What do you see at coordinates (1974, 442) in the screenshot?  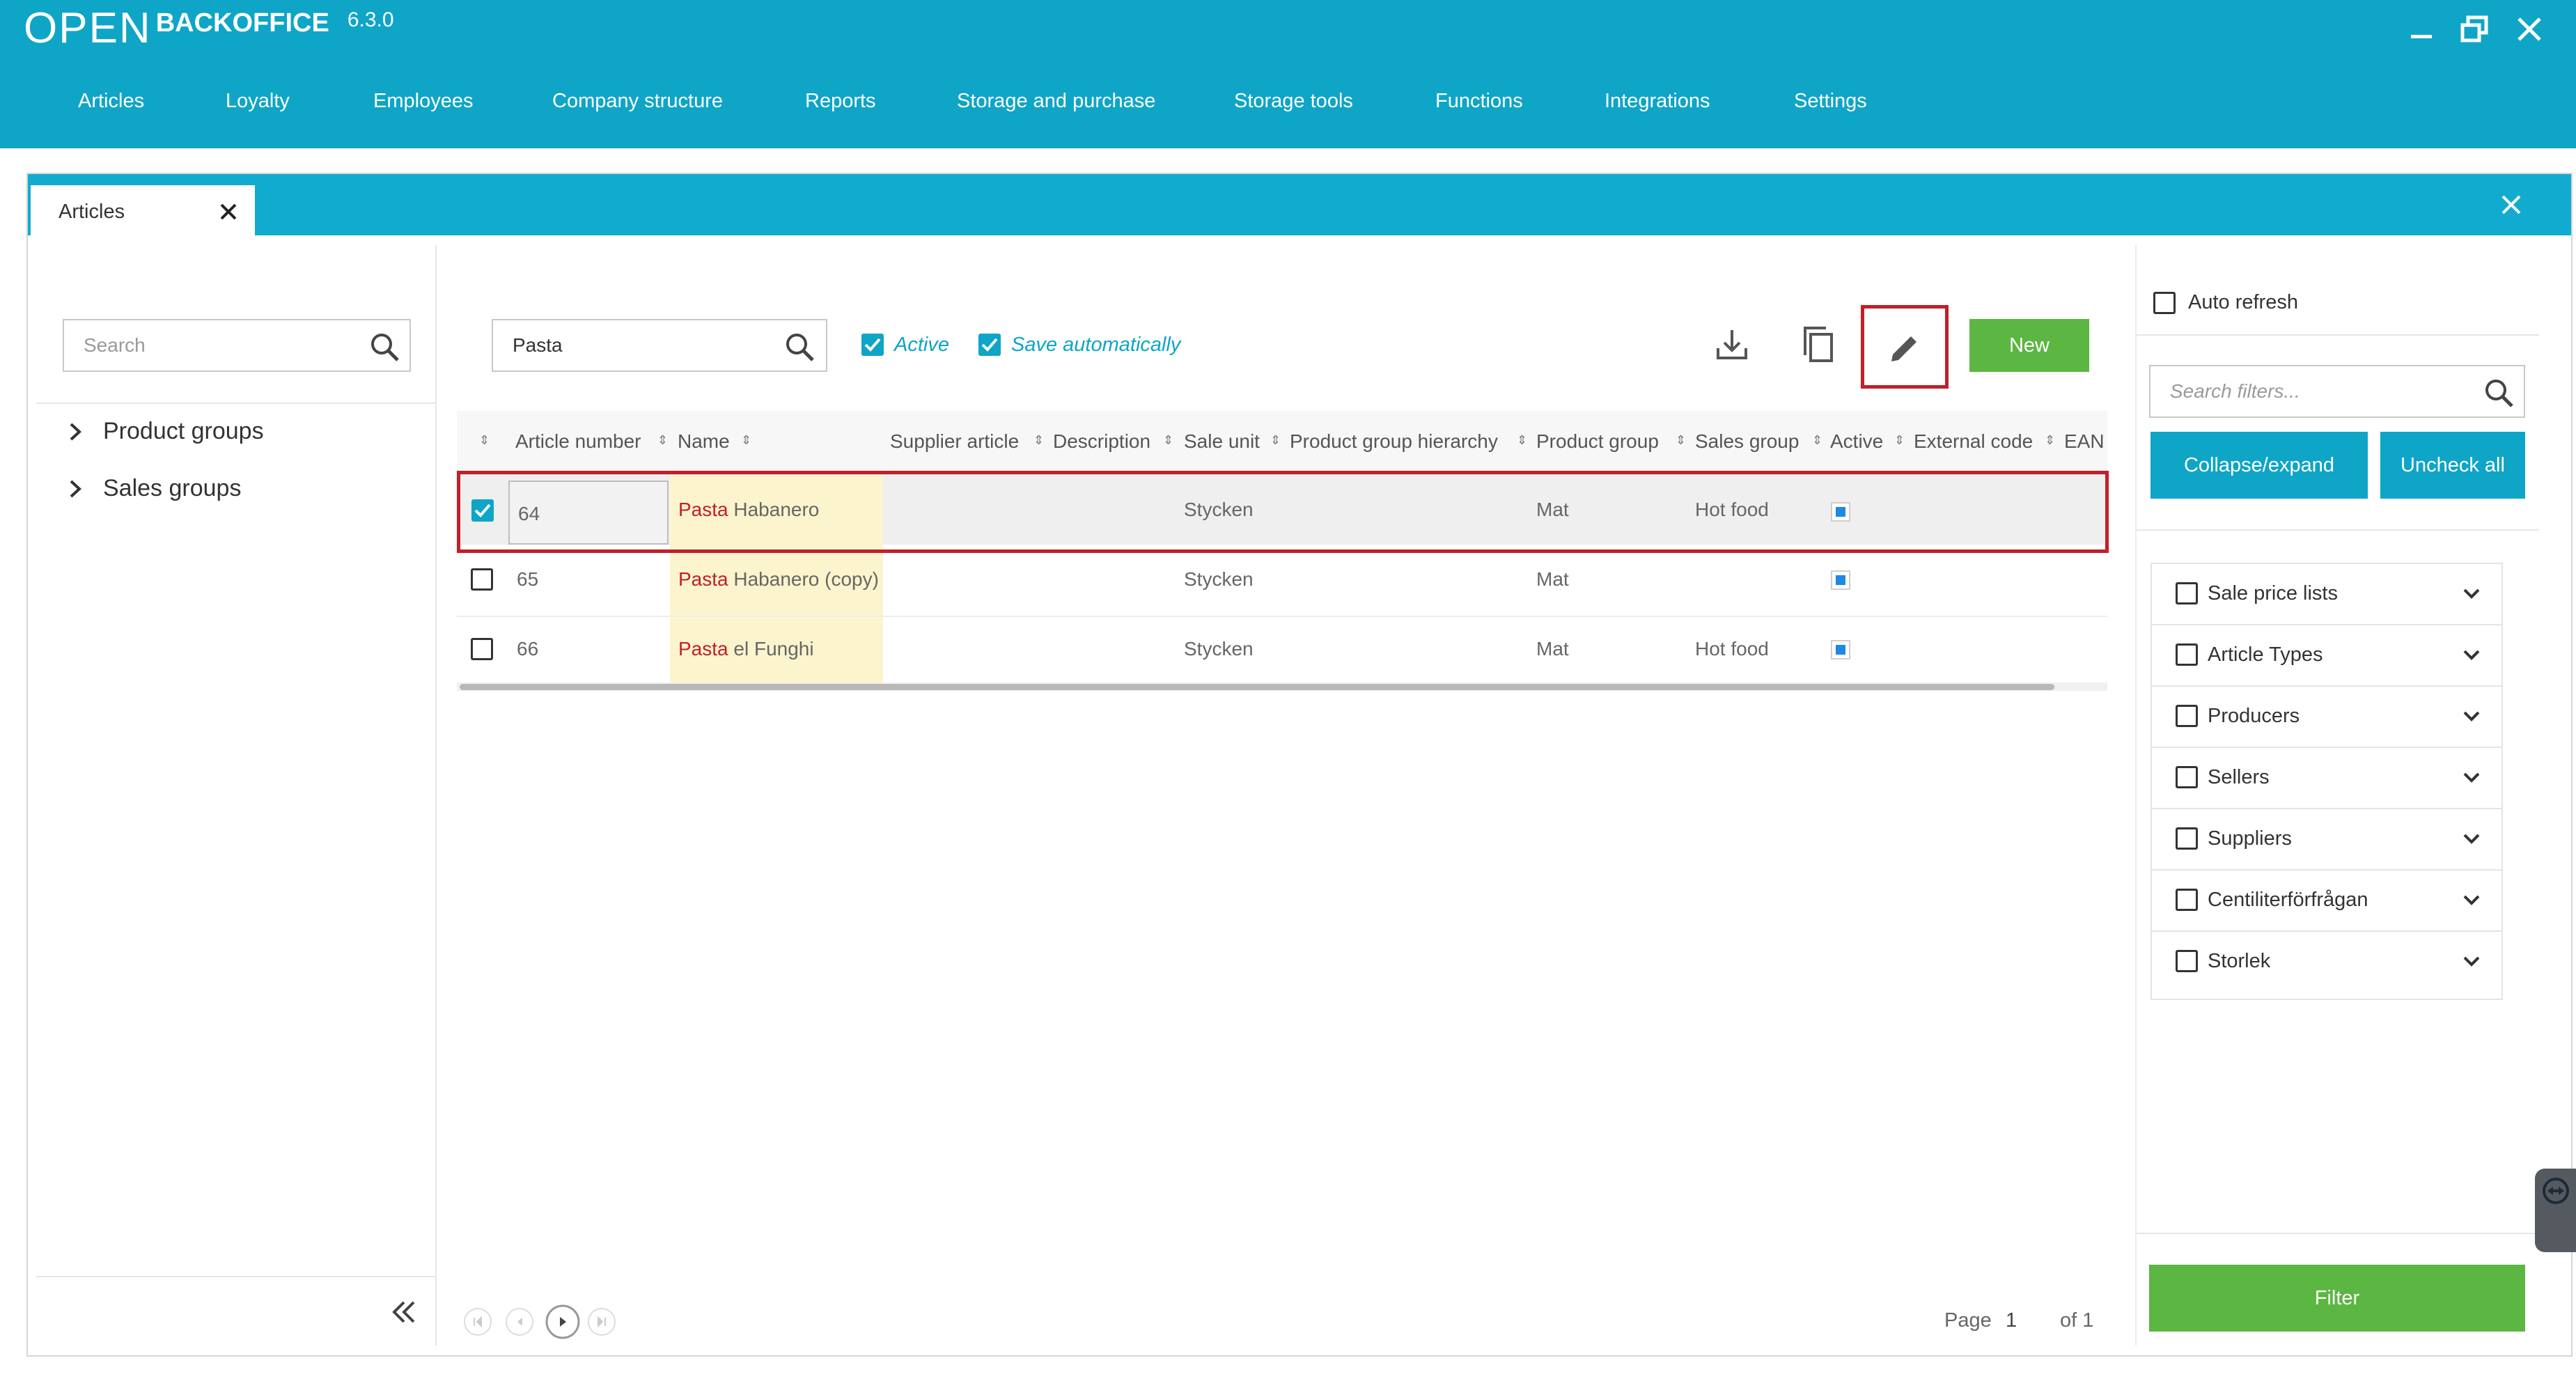 I see `column-external-code: External code` at bounding box center [1974, 442].